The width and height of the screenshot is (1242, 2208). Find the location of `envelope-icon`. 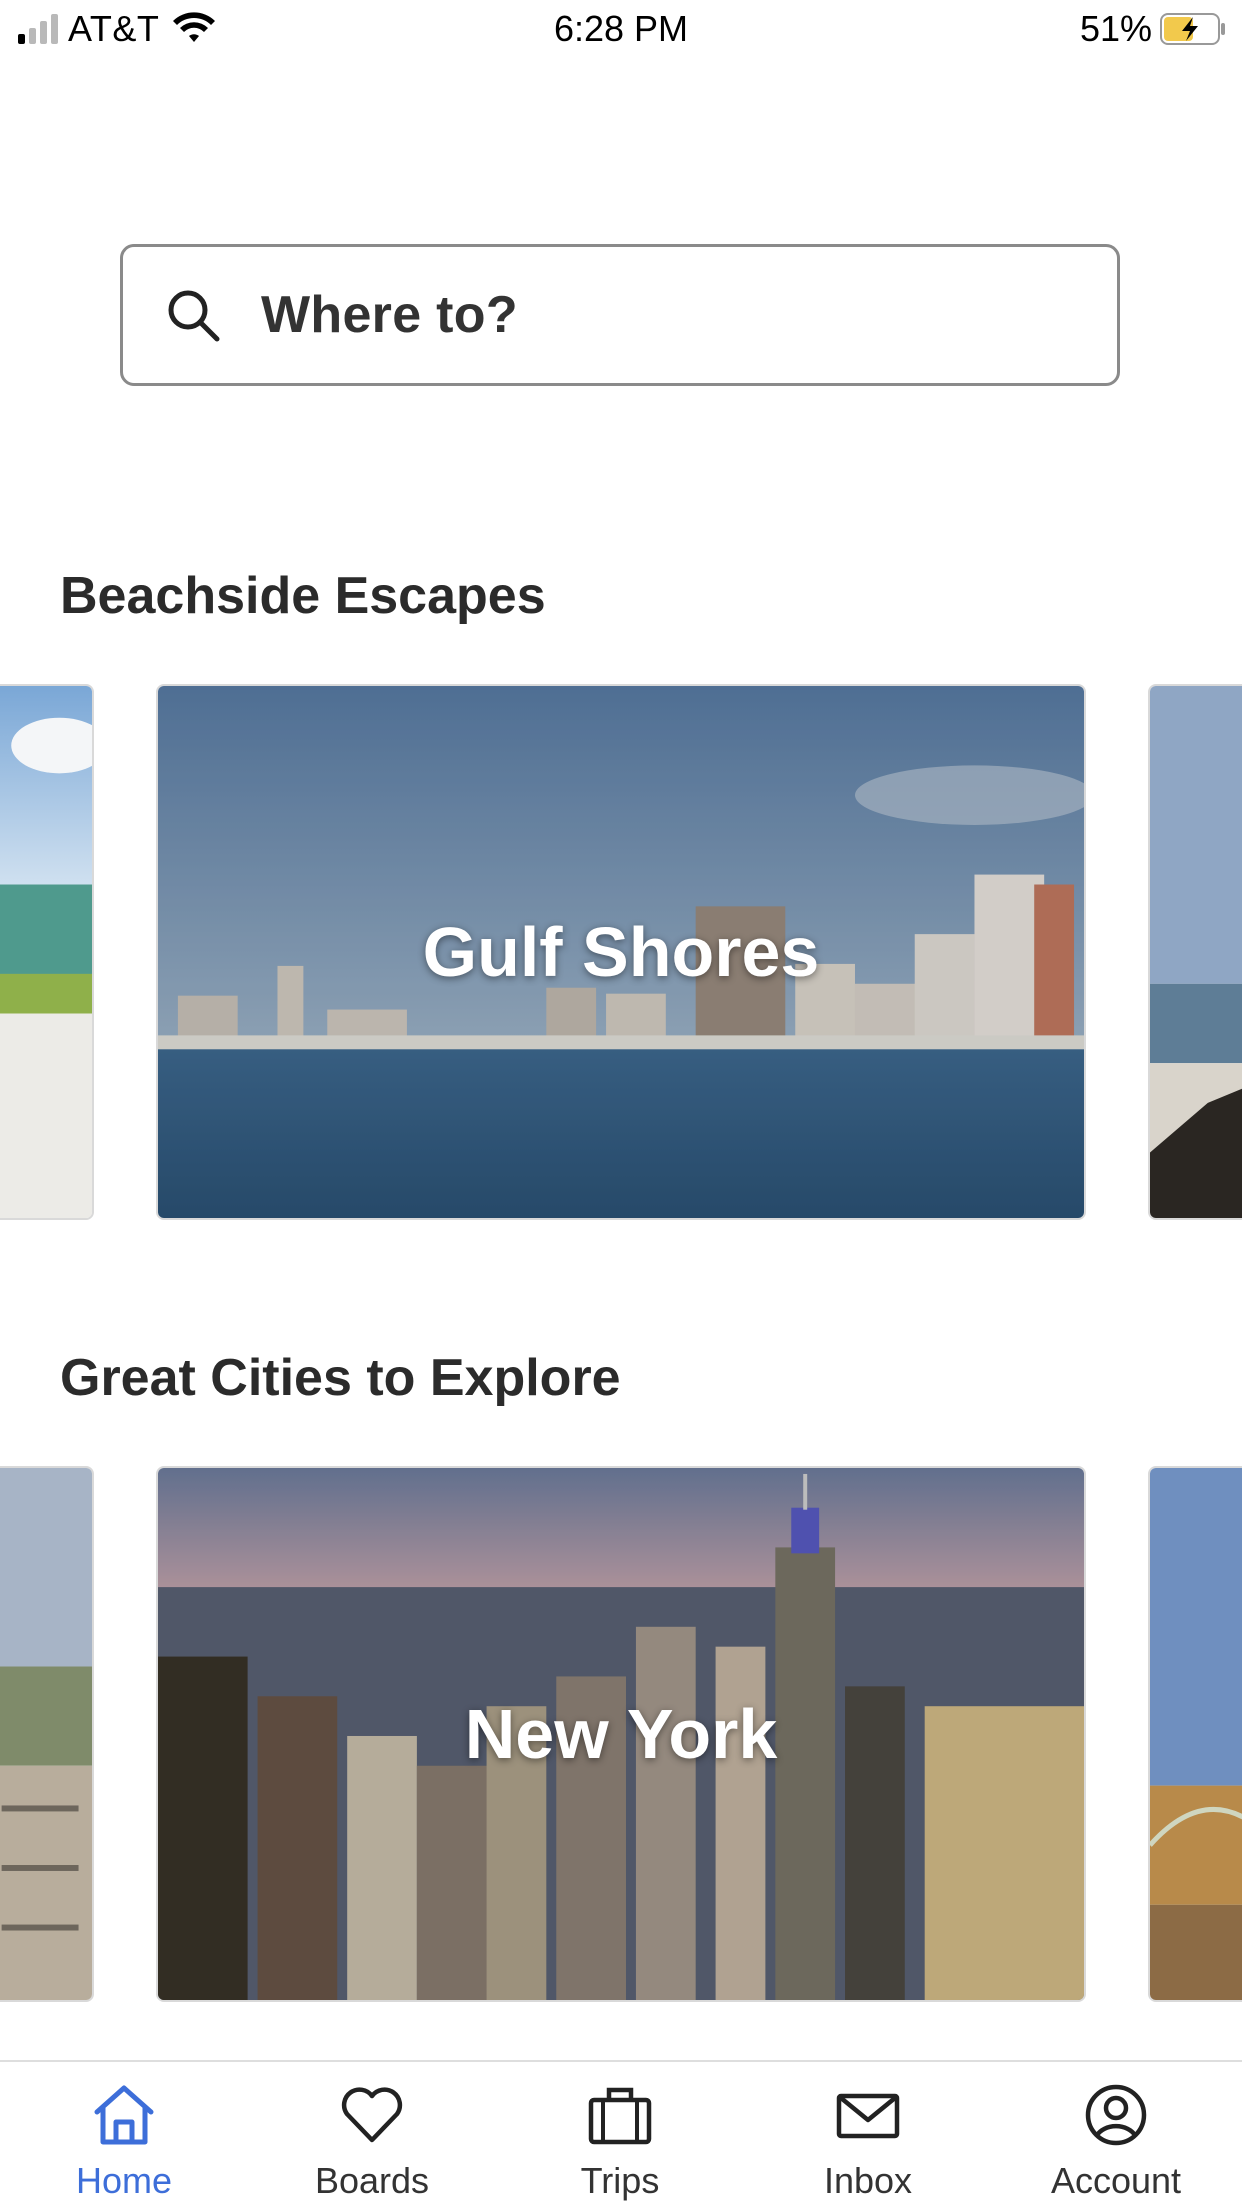

envelope-icon is located at coordinates (868, 2116).